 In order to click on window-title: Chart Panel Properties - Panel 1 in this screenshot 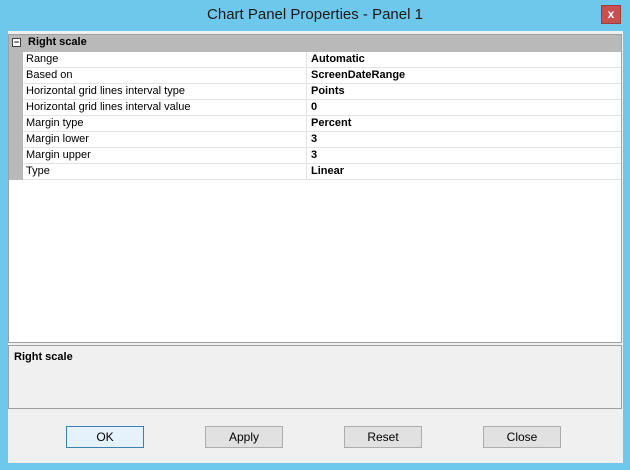, I will do `click(315, 14)`.